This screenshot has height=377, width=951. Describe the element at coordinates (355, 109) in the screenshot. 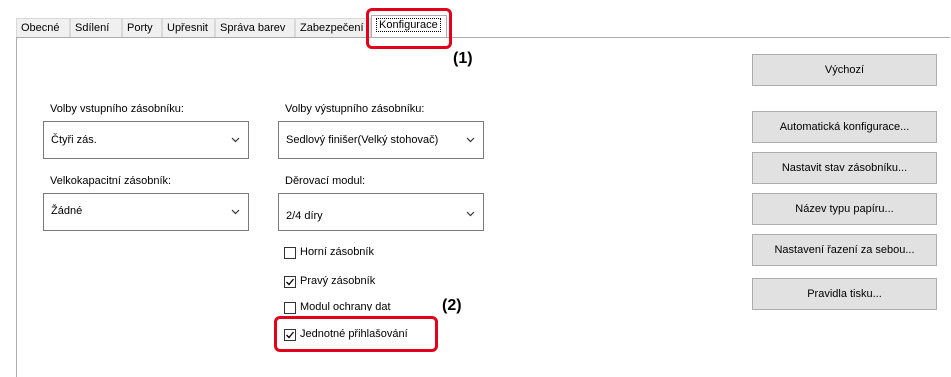

I see `output-tray-label: Volby výstupního zásobníku:` at that location.